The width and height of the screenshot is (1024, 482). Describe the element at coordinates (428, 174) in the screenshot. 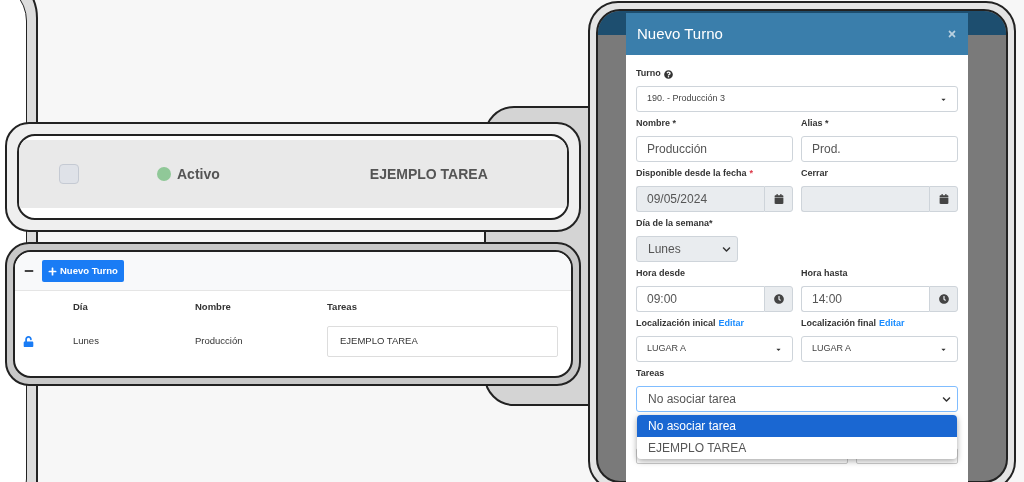

I see `task-name: EJEMPLO TAREA` at that location.